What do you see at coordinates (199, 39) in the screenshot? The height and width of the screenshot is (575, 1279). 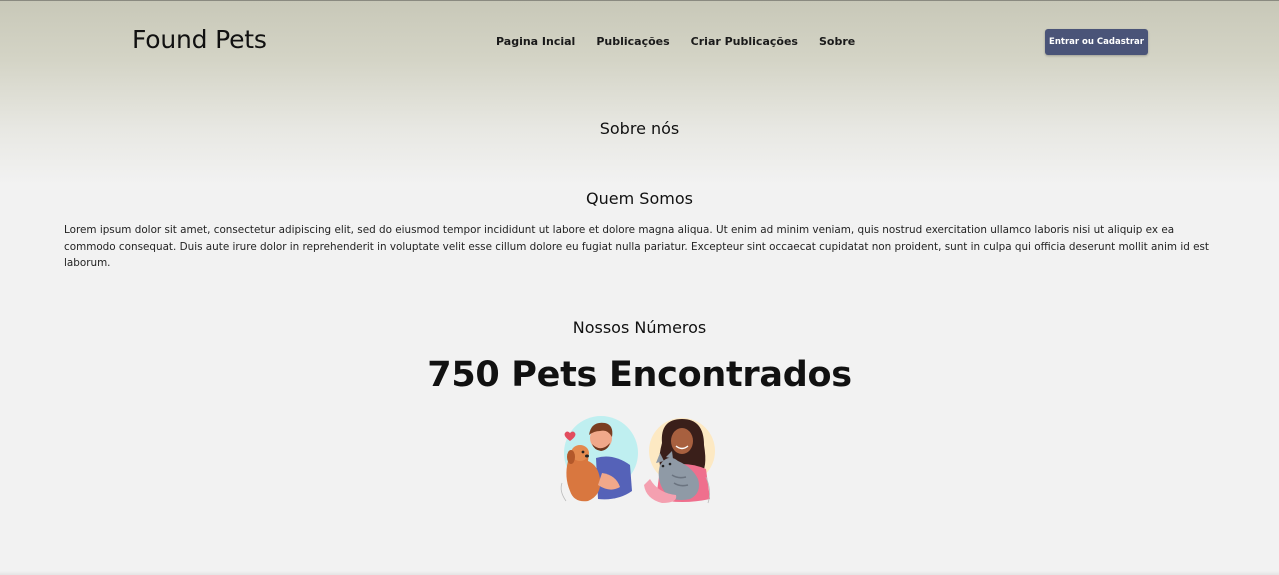 I see `brand-logo: Found Pets` at bounding box center [199, 39].